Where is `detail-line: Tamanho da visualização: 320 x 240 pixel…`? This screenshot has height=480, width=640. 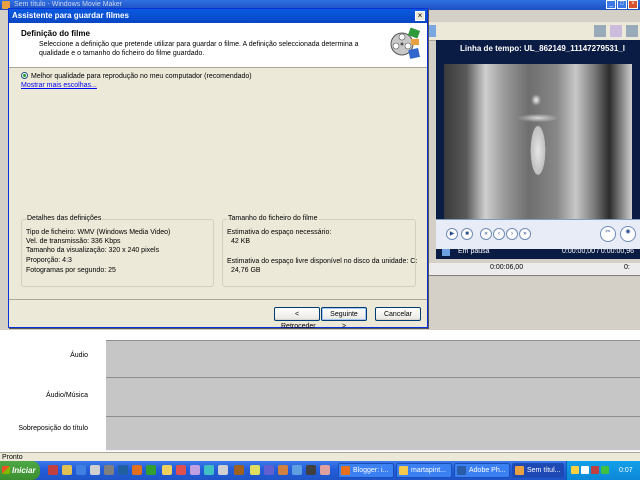 detail-line: Tamanho da visualização: 320 x 240 pixel… is located at coordinates (93, 250).